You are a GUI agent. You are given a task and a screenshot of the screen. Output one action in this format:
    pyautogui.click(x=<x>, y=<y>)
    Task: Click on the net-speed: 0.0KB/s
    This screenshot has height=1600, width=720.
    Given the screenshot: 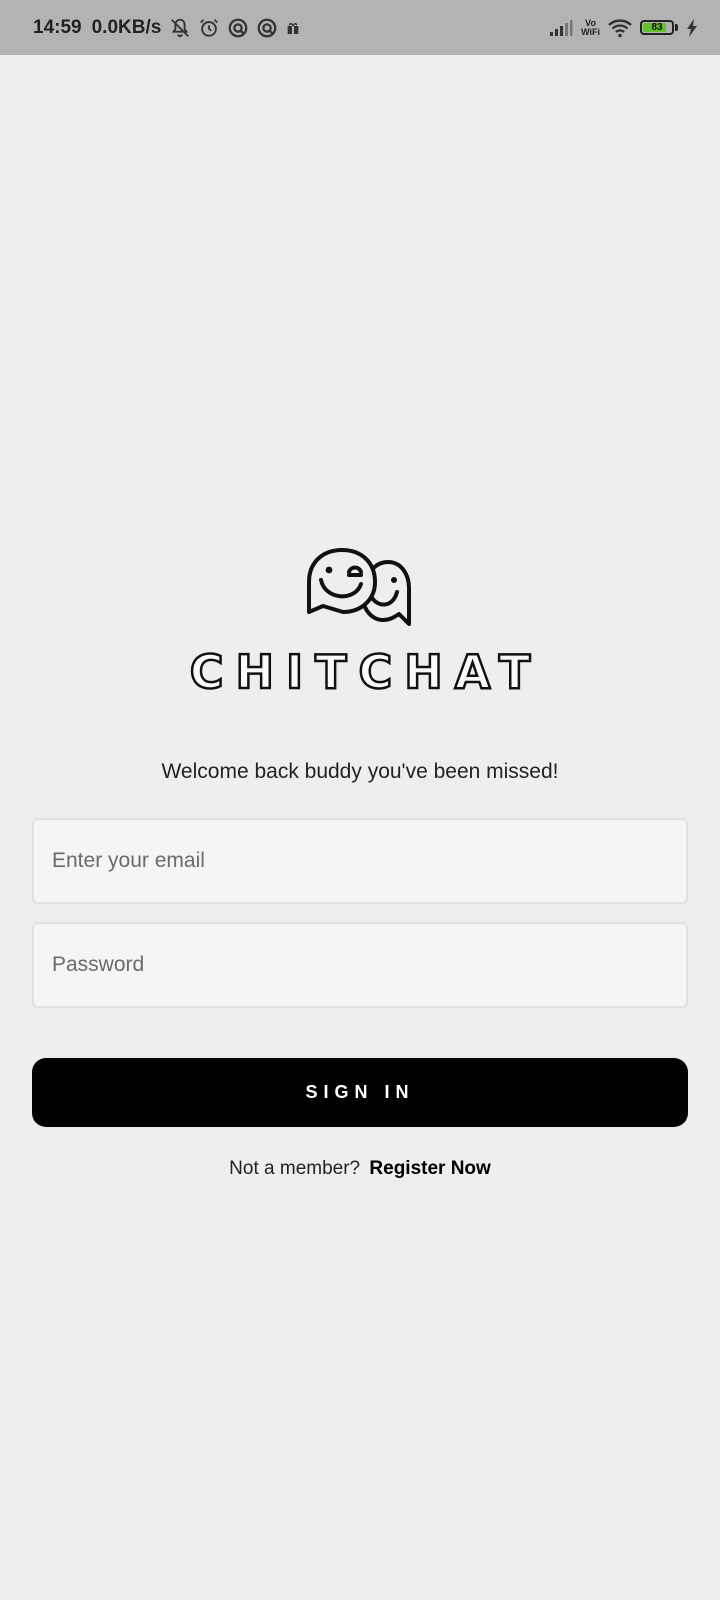 What is the action you would take?
    pyautogui.click(x=126, y=27)
    